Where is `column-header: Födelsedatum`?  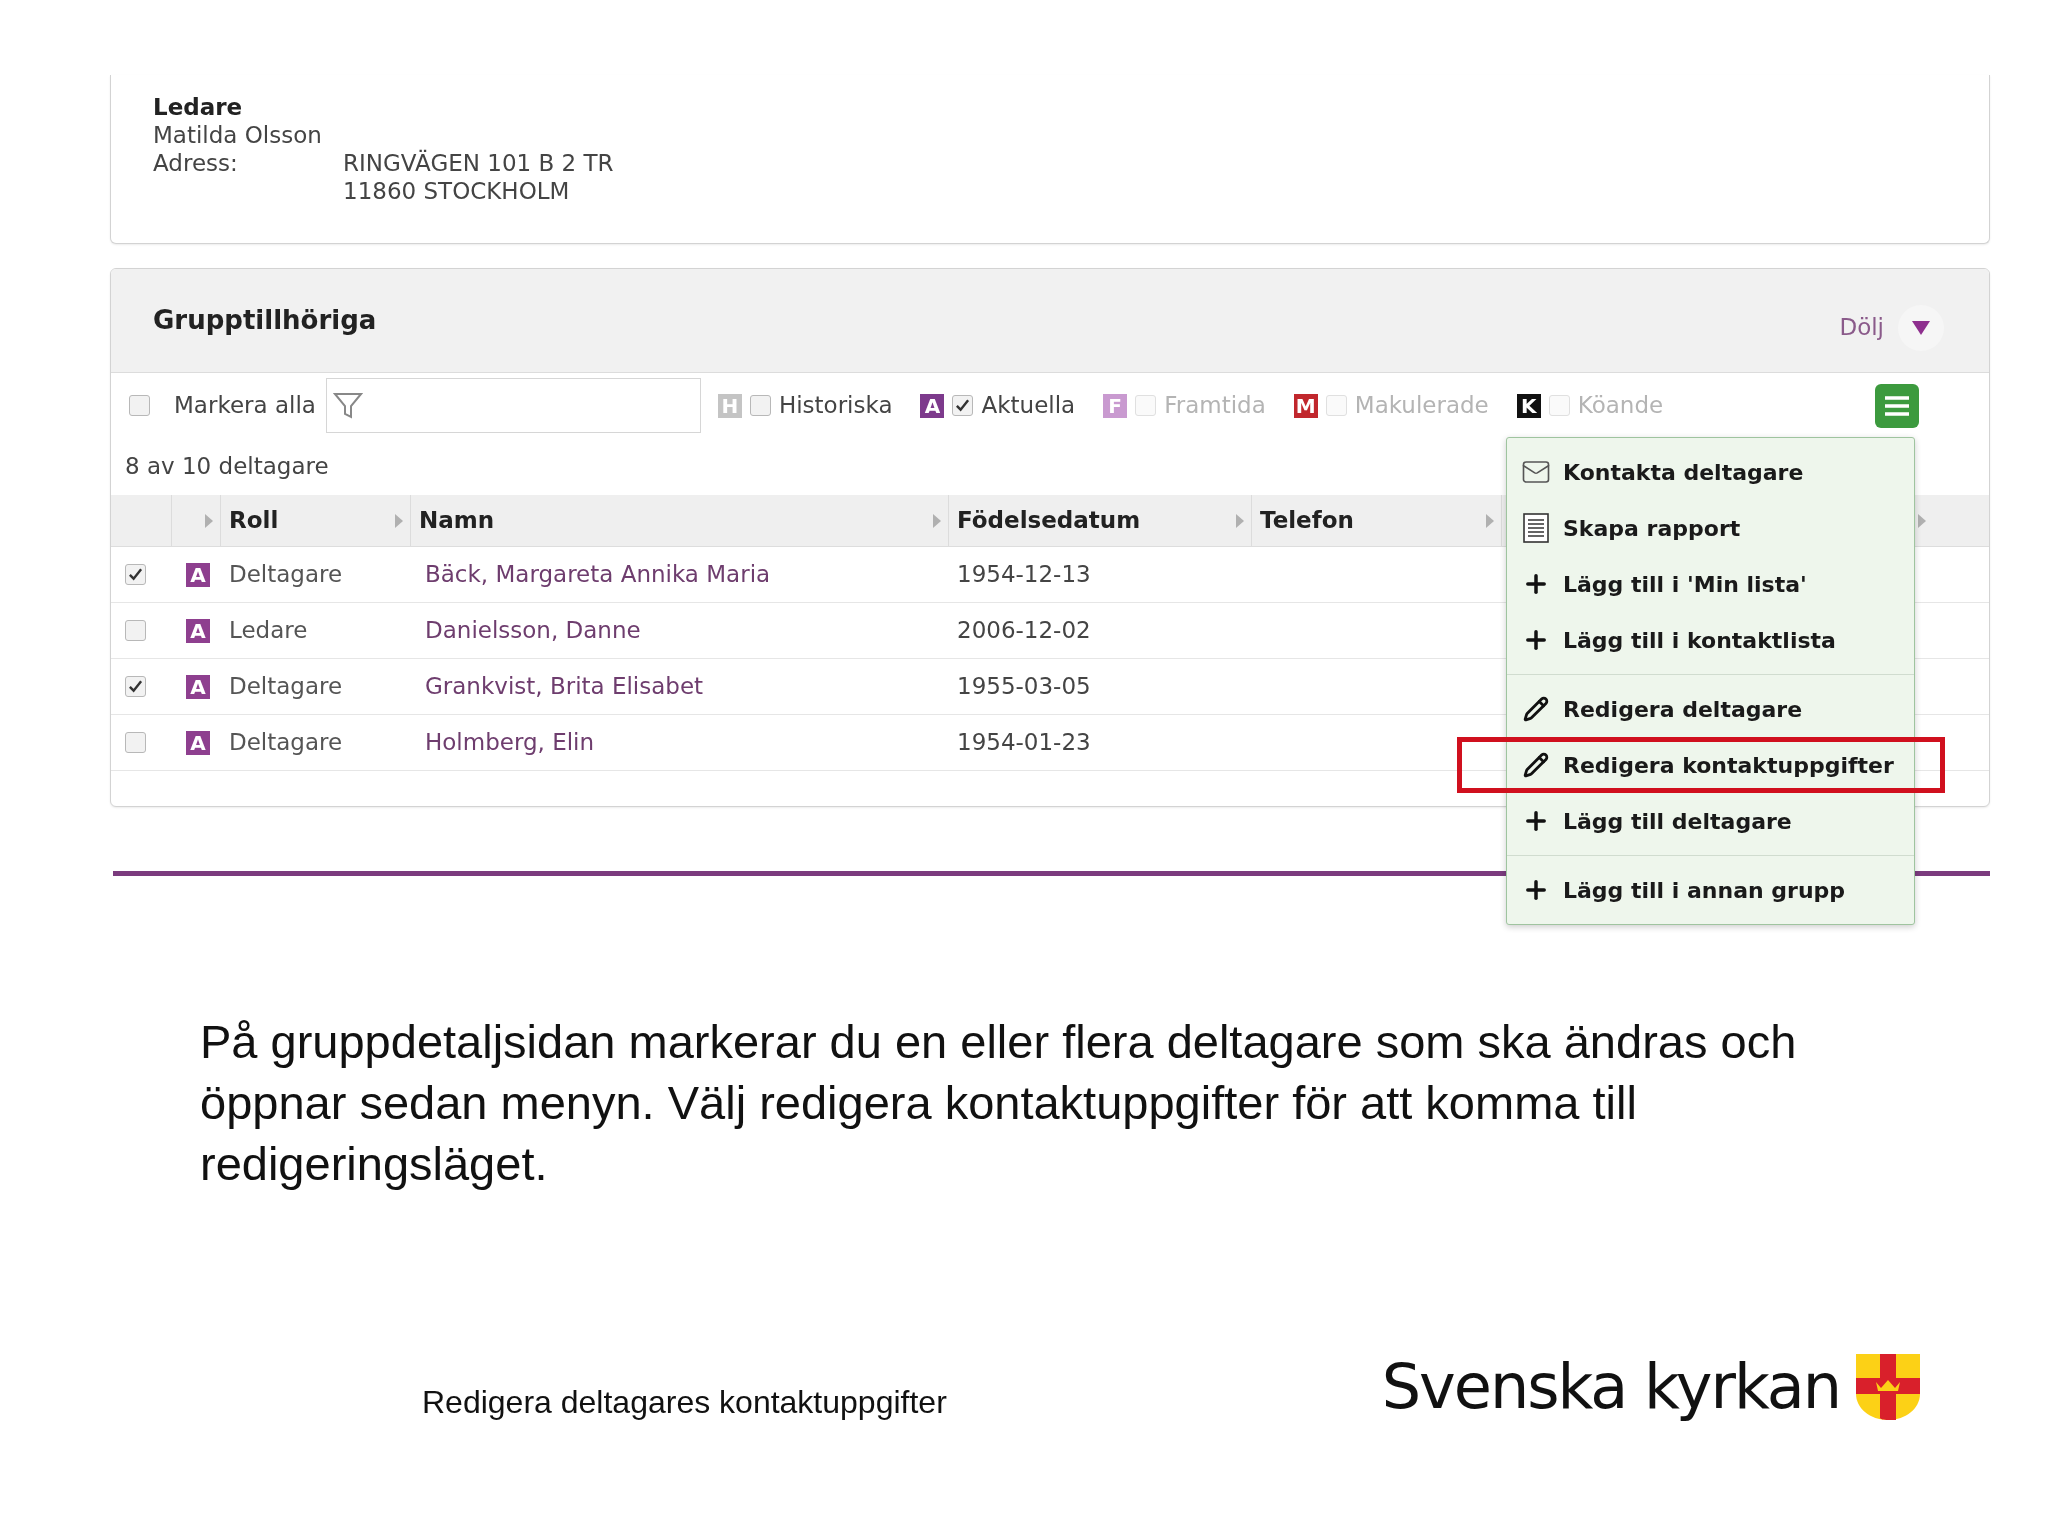 column-header: Födelsedatum is located at coordinates (1049, 520).